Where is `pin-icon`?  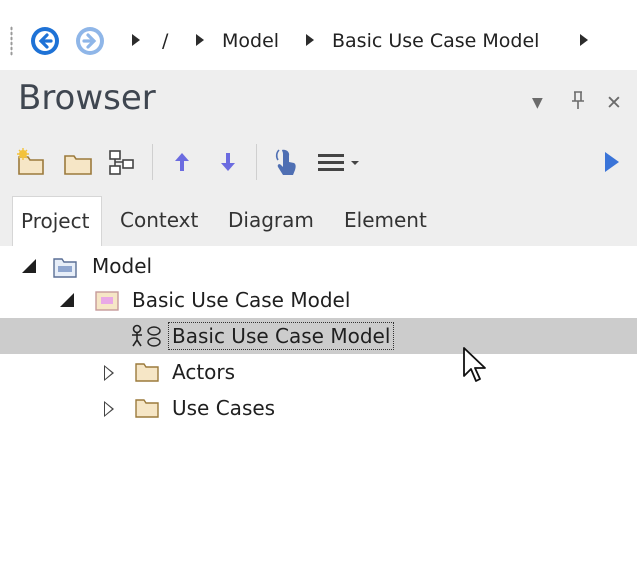
pin-icon is located at coordinates (578, 102).